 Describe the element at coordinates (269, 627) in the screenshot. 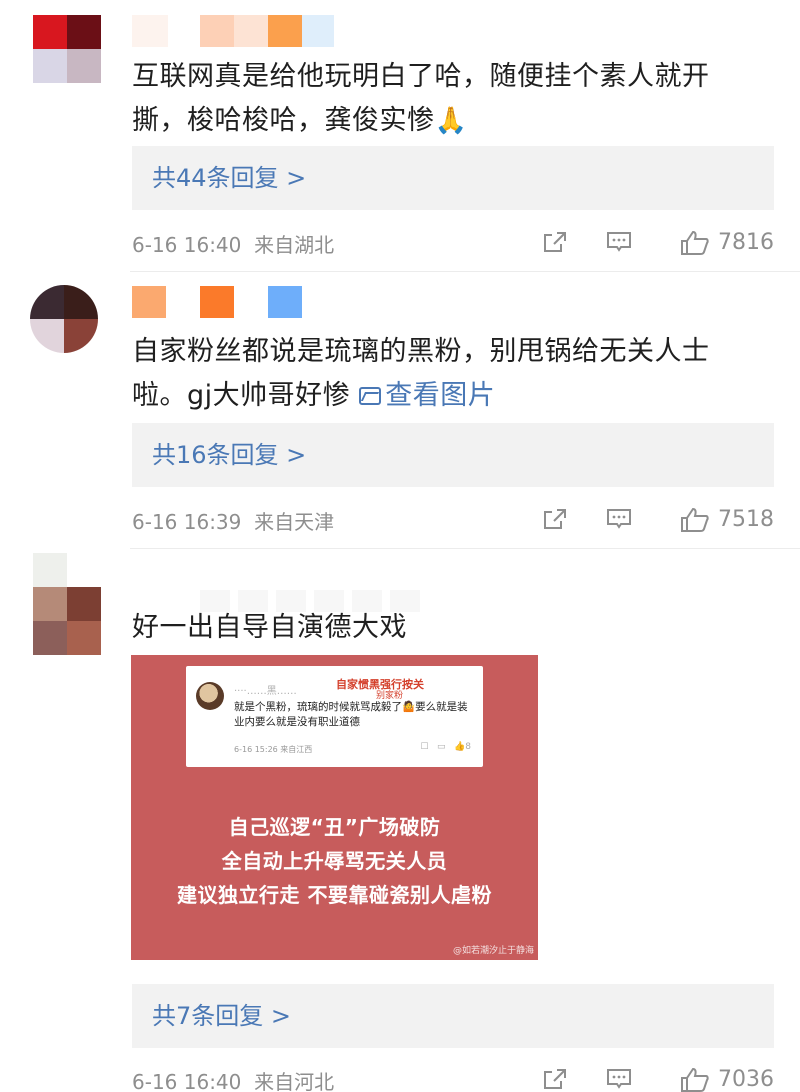

I see `comment-text: 好一出自导自演德大戏` at that location.